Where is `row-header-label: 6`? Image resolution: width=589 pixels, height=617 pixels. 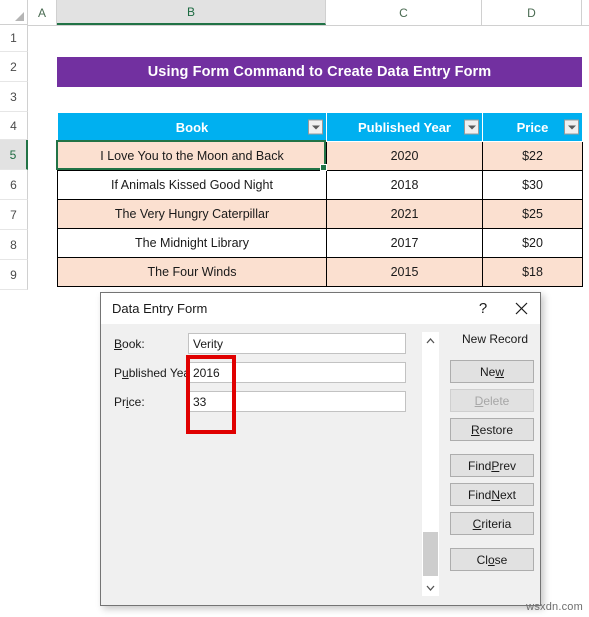 row-header-label: 6 is located at coordinates (13, 184).